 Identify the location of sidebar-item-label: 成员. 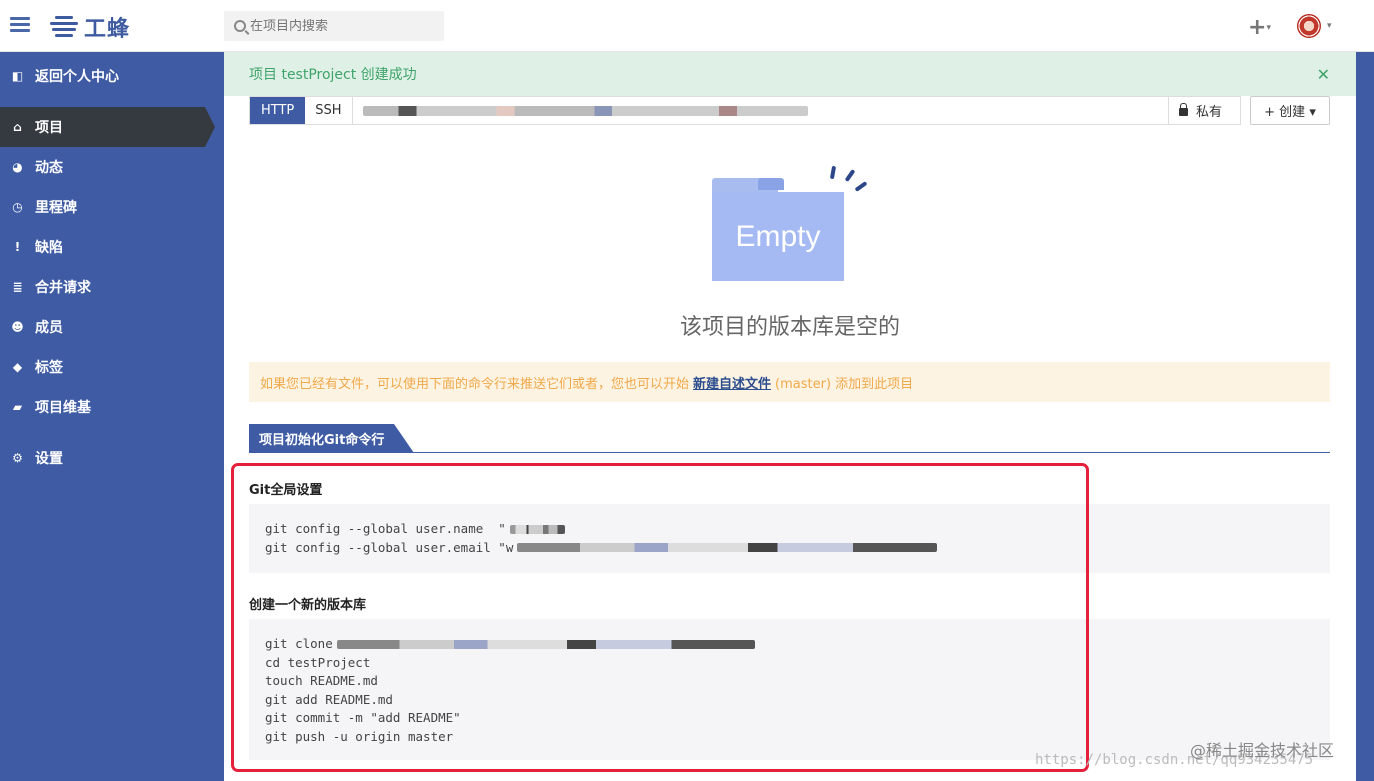
(49, 328).